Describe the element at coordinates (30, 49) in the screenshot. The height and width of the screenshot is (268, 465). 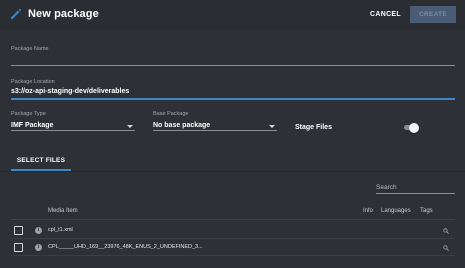
I see `package-name-label: Package Name` at that location.